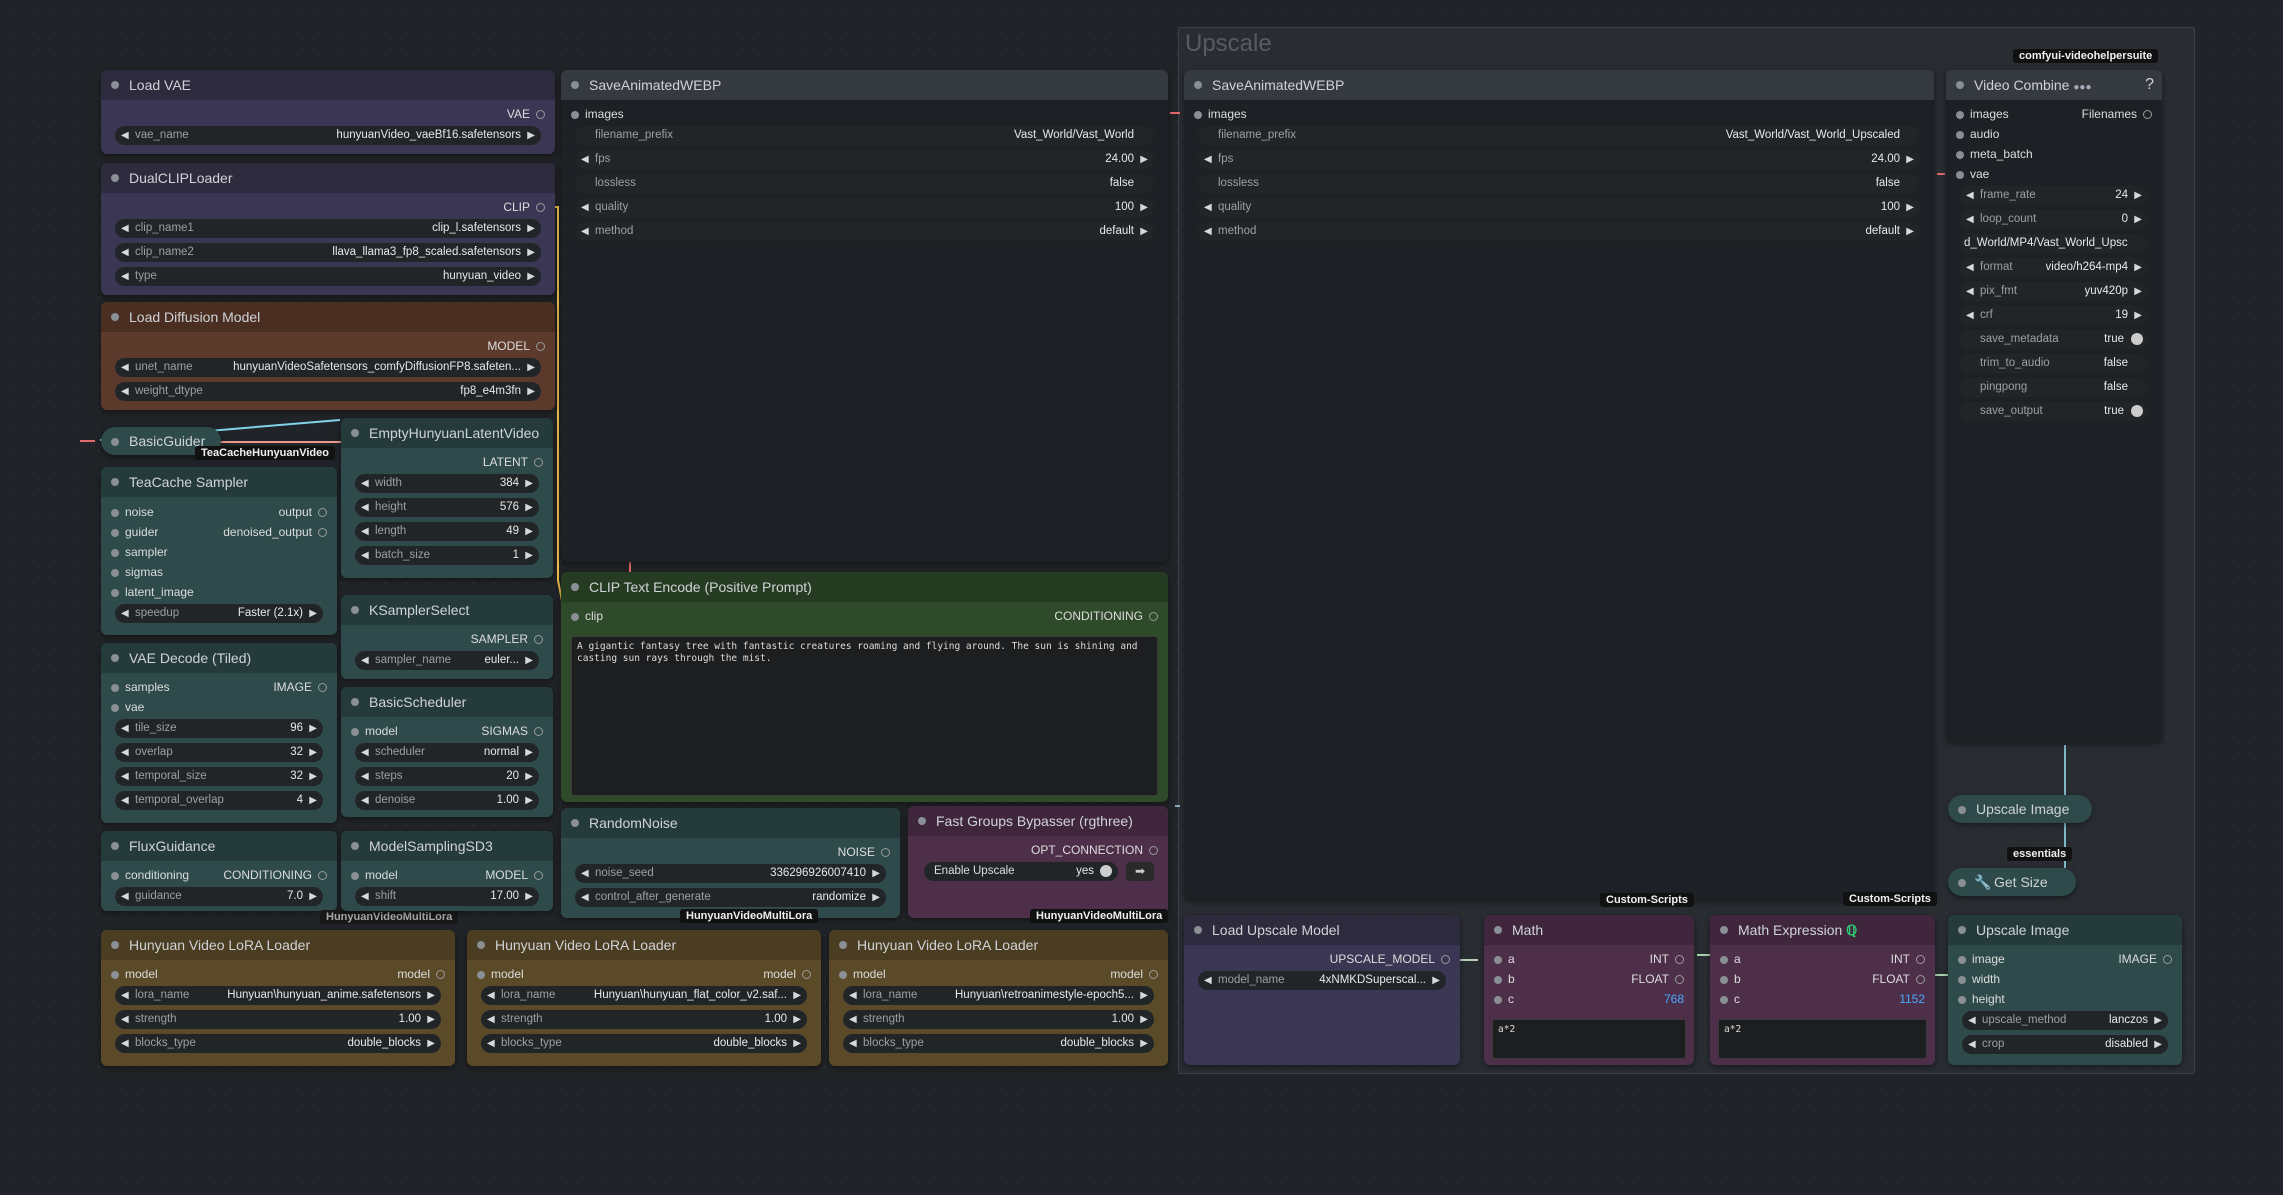 The image size is (2283, 1195). What do you see at coordinates (1981, 959) in the screenshot?
I see `image-input-slot: image` at bounding box center [1981, 959].